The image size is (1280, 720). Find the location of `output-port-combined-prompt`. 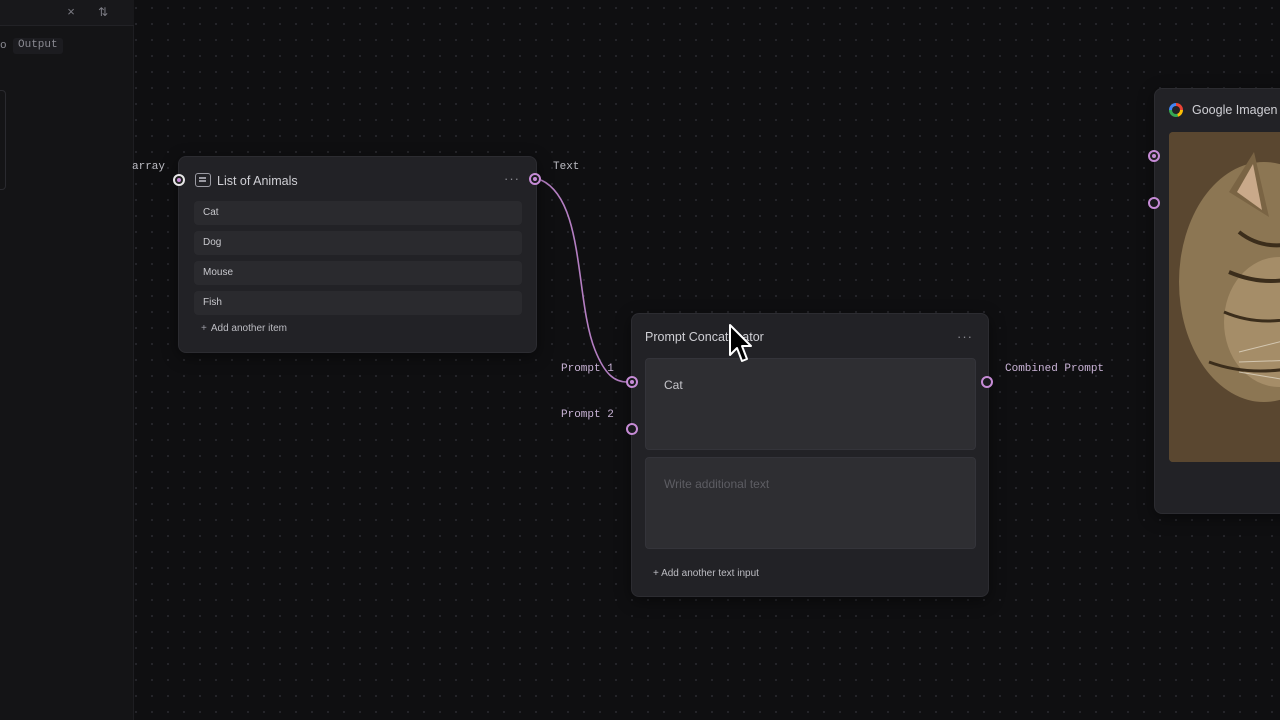

output-port-combined-prompt is located at coordinates (987, 382).